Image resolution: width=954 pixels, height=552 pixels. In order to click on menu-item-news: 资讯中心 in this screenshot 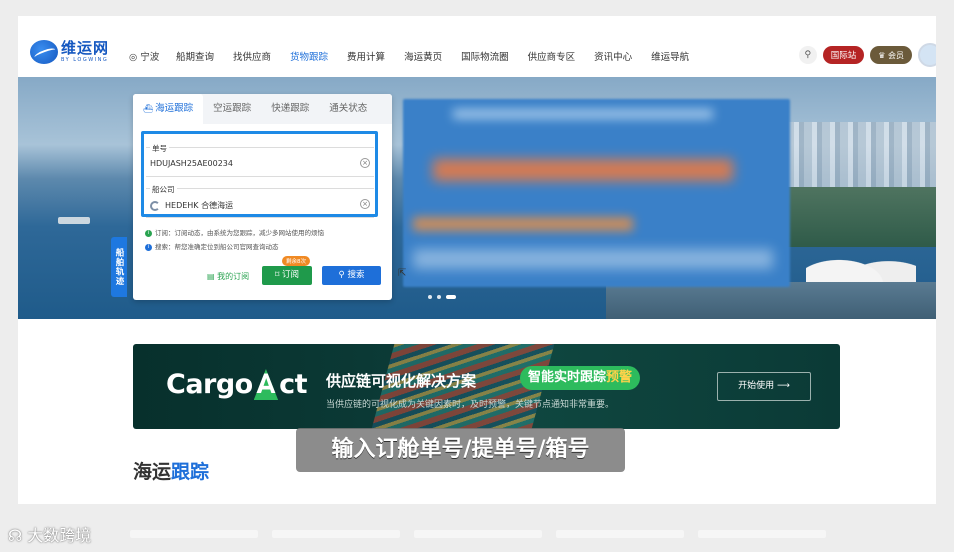, I will do `click(613, 56)`.